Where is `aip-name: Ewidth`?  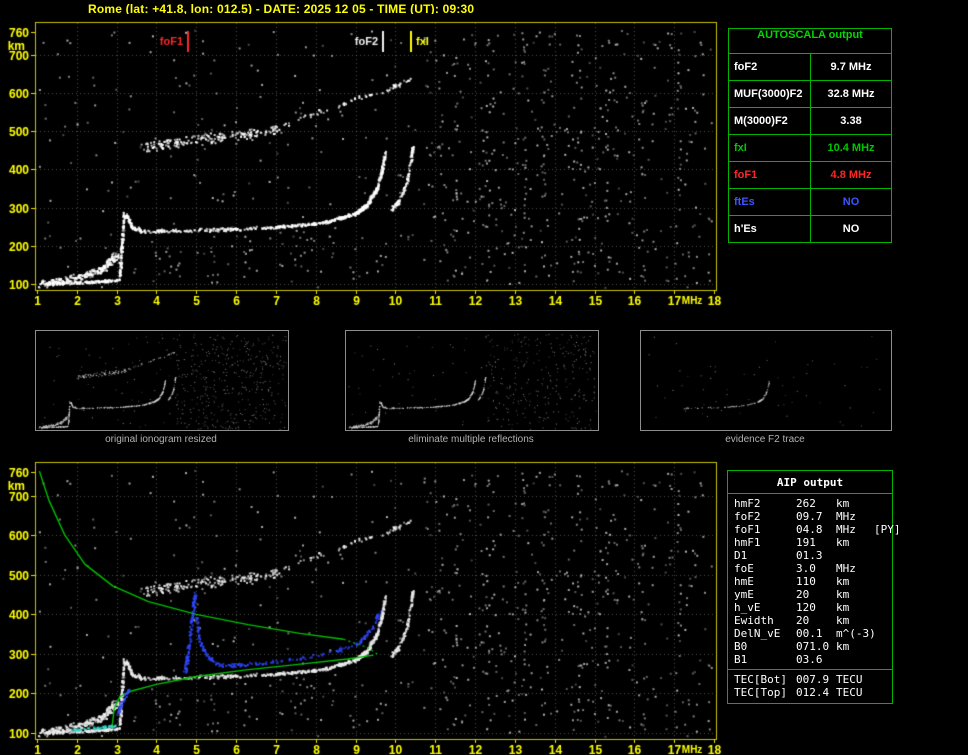 aip-name: Ewidth is located at coordinates (754, 620).